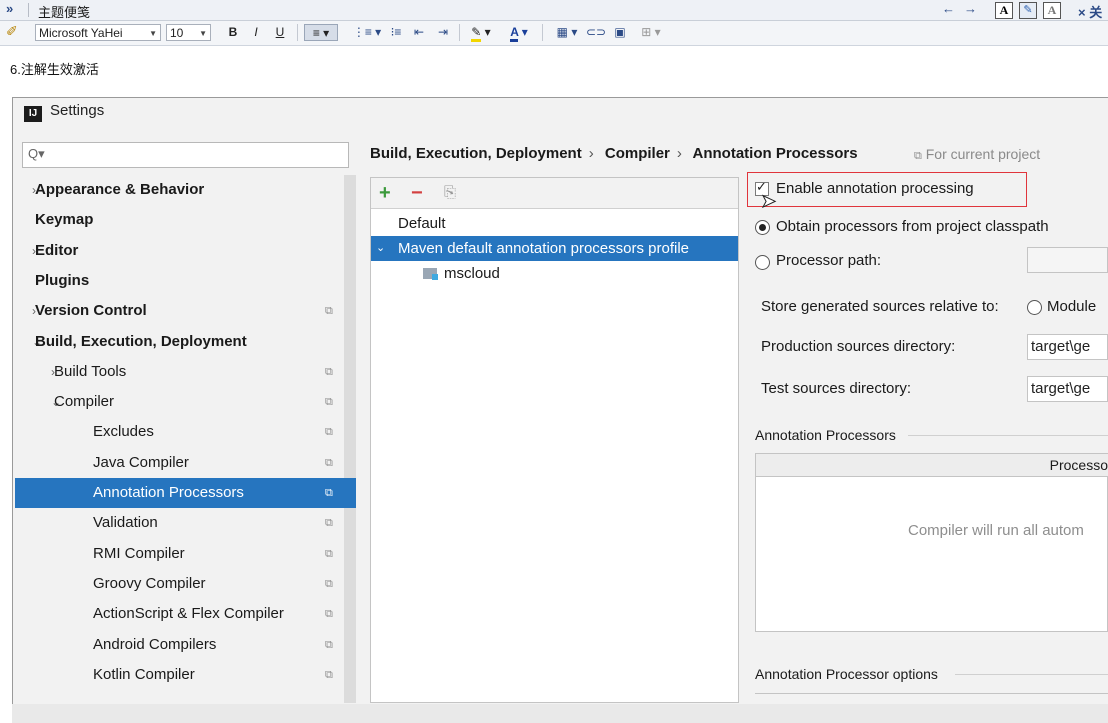 The width and height of the screenshot is (1108, 723). What do you see at coordinates (932, 465) in the screenshot?
I see `processor-column-header: Processo` at bounding box center [932, 465].